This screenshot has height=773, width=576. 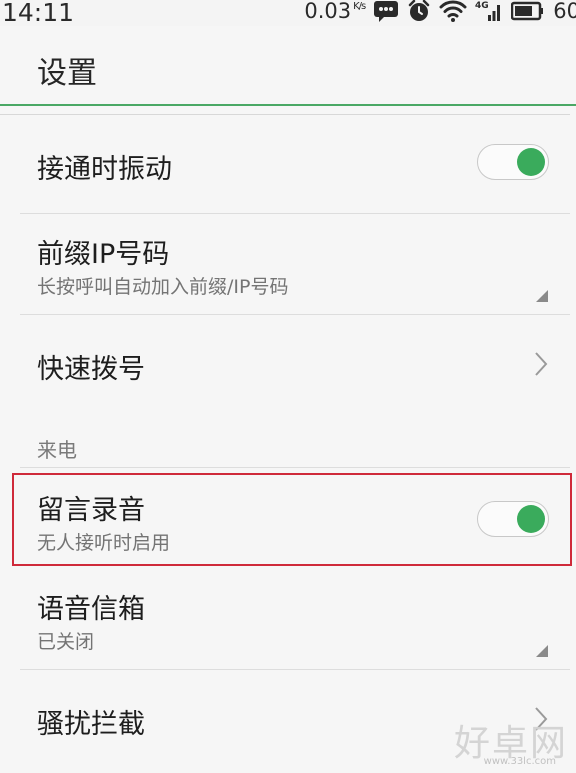 What do you see at coordinates (38, 13) in the screenshot?
I see `status-time: 14:11` at bounding box center [38, 13].